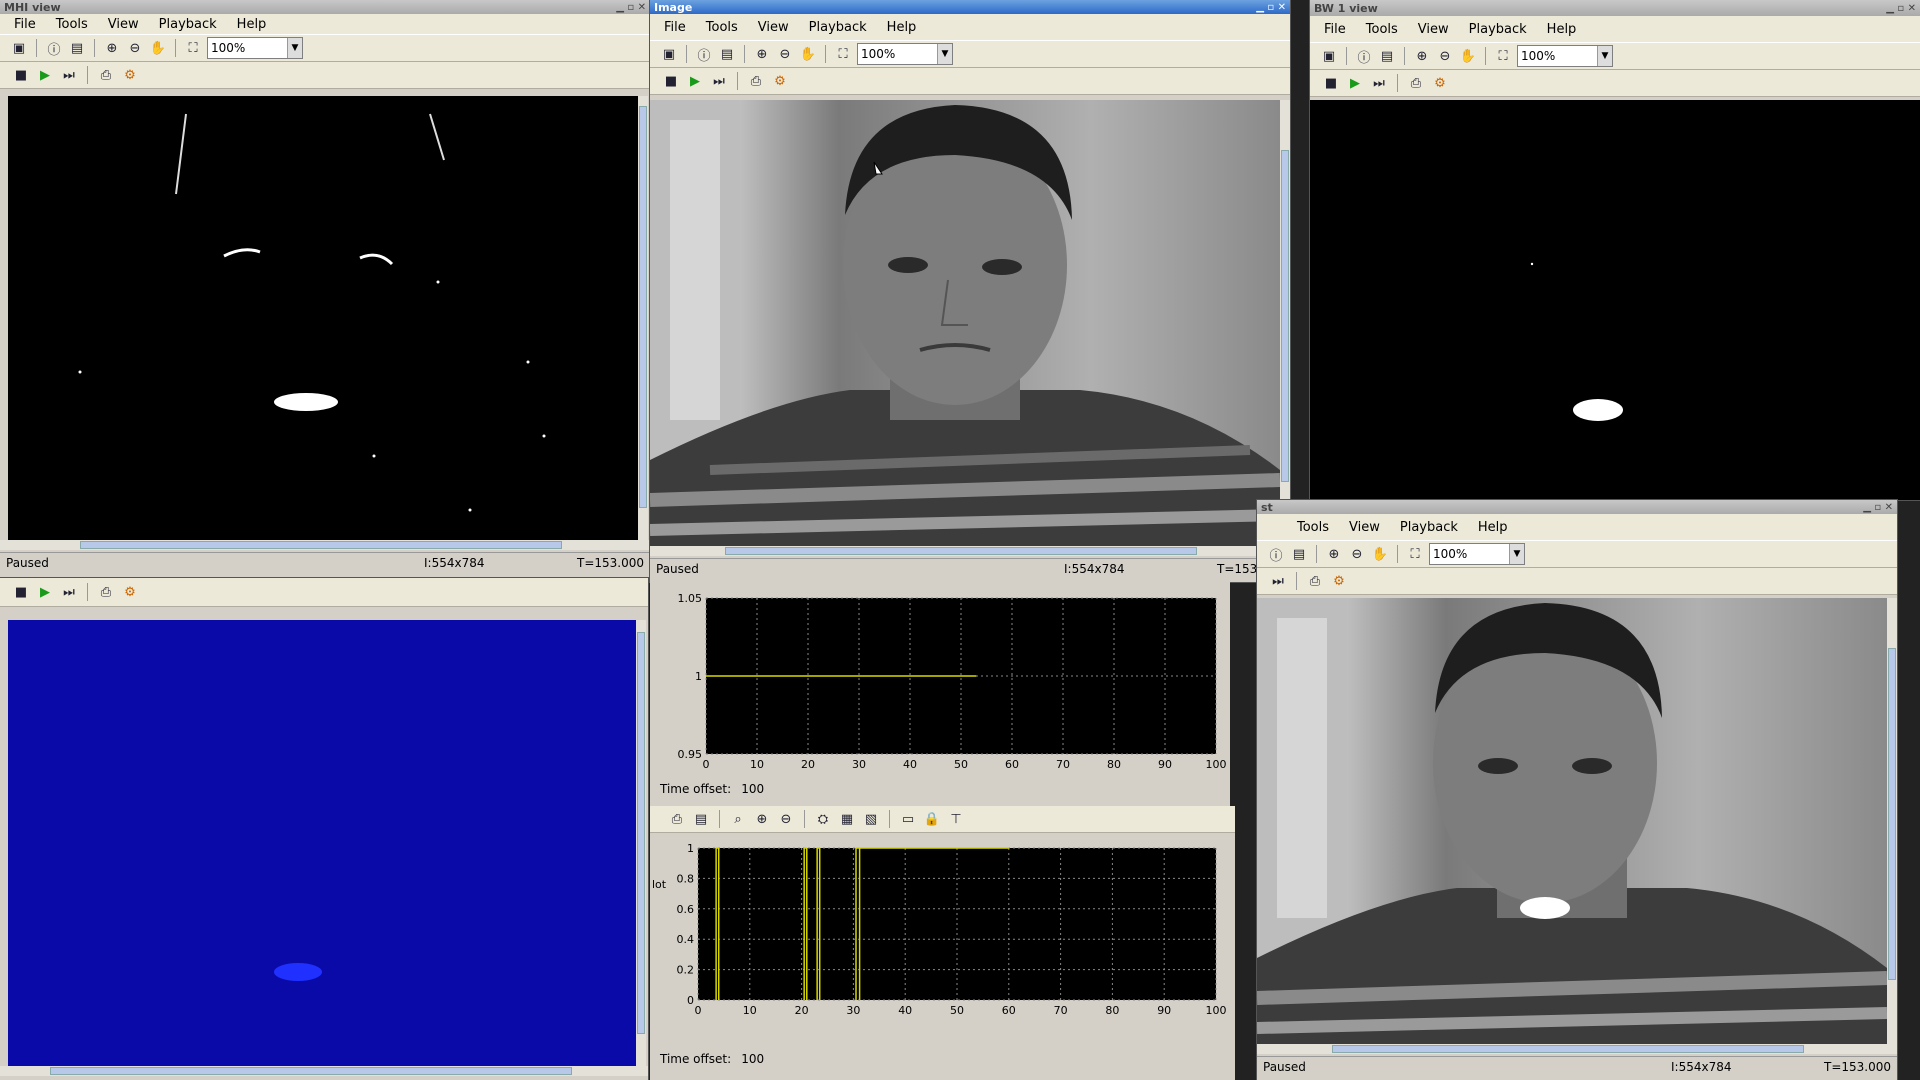 This screenshot has height=1080, width=1920. Describe the element at coordinates (738, 819) in the screenshot. I see `zoom-icon: ⌕` at that location.